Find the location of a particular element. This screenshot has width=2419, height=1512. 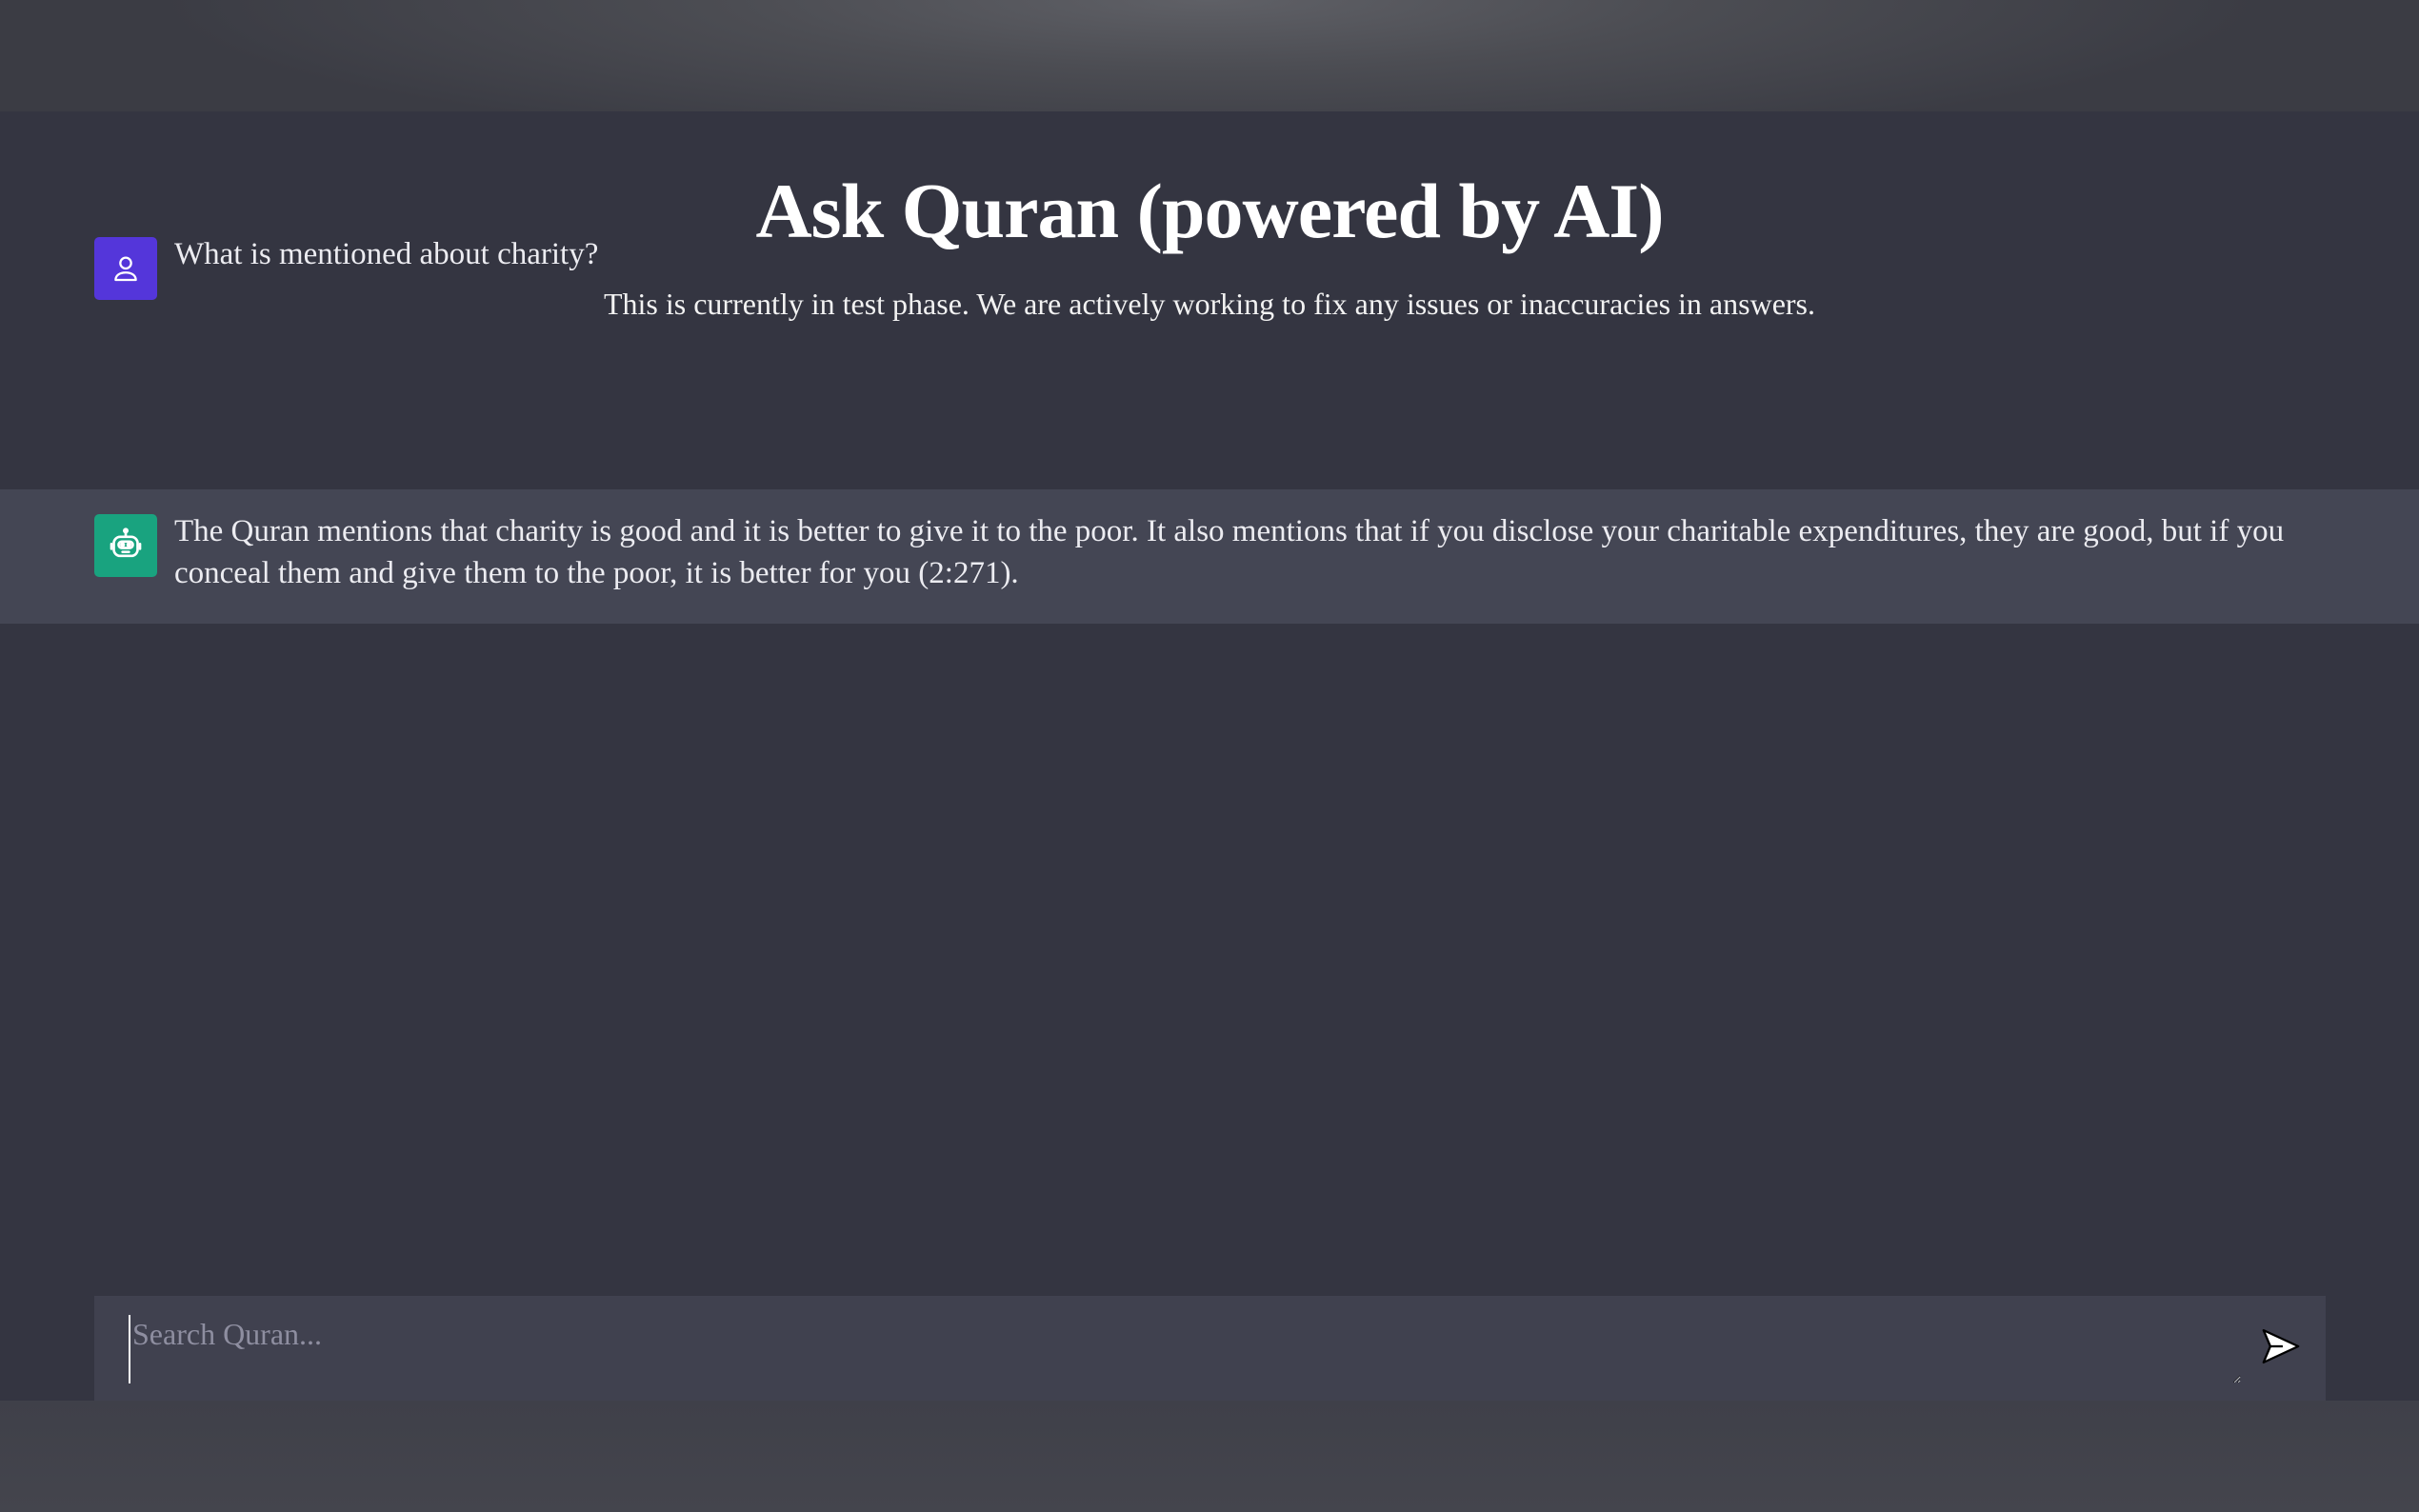

bot-avatar is located at coordinates (125, 545).